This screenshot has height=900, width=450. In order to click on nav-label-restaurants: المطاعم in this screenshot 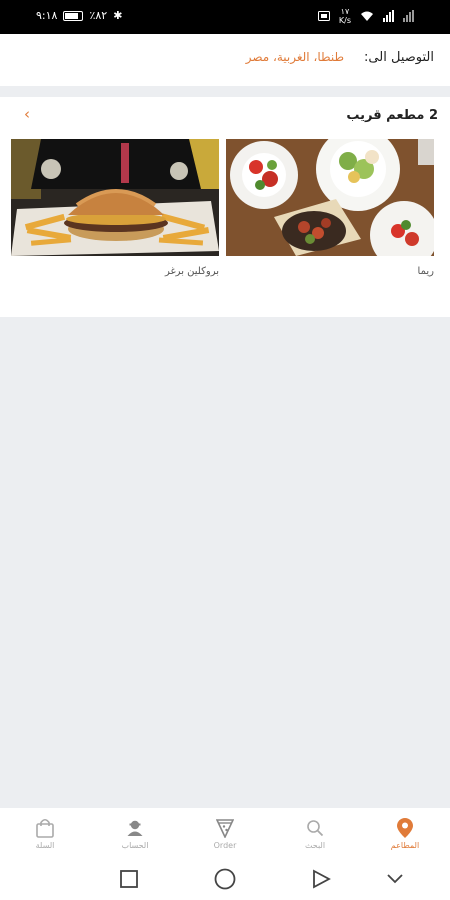, I will do `click(405, 845)`.